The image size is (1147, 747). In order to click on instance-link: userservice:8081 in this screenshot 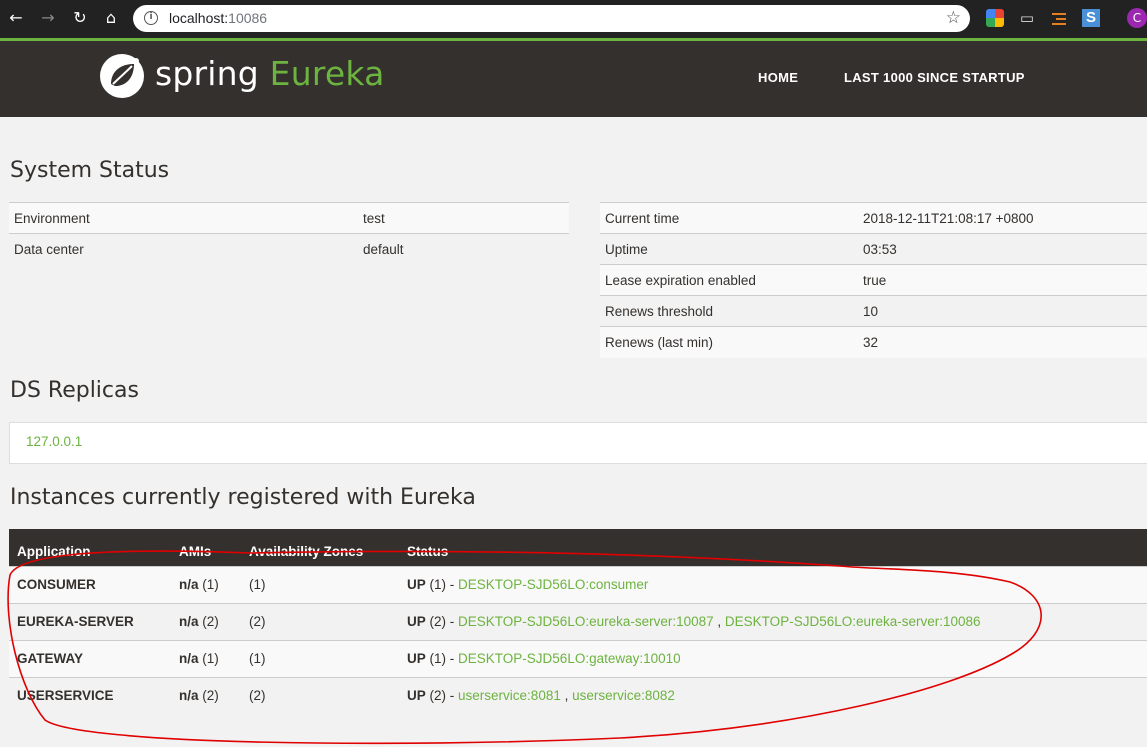, I will do `click(509, 695)`.